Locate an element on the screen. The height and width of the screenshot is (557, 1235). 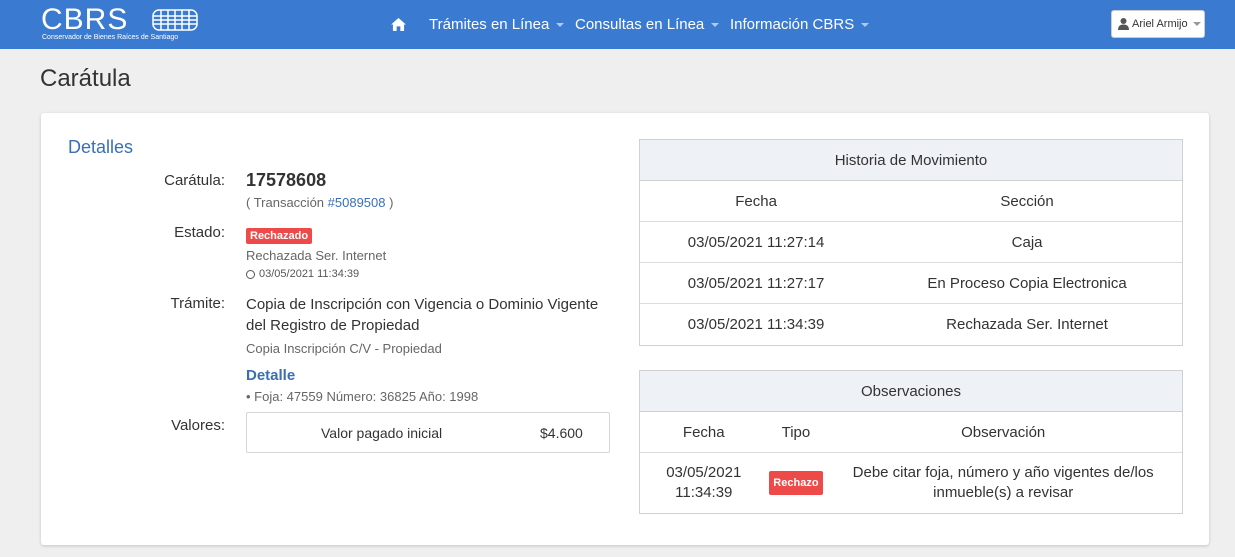
observacion-fecha-date: 03/05/2021 is located at coordinates (704, 472).